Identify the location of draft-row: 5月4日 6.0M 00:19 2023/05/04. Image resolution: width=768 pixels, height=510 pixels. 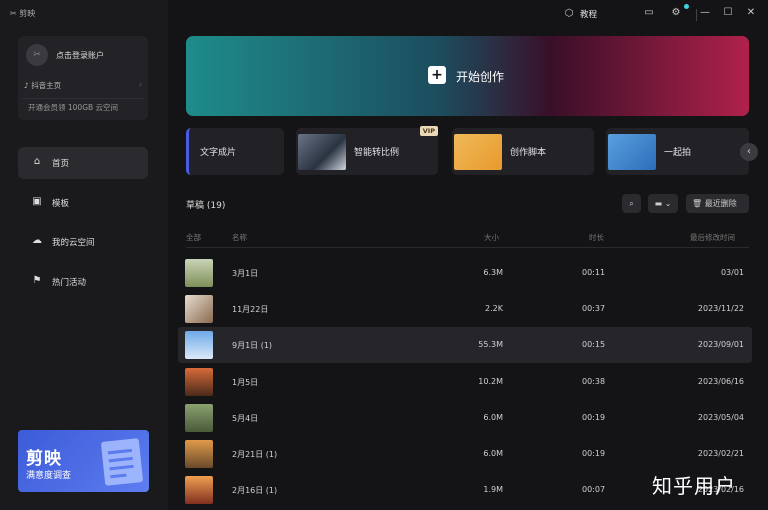
(465, 418).